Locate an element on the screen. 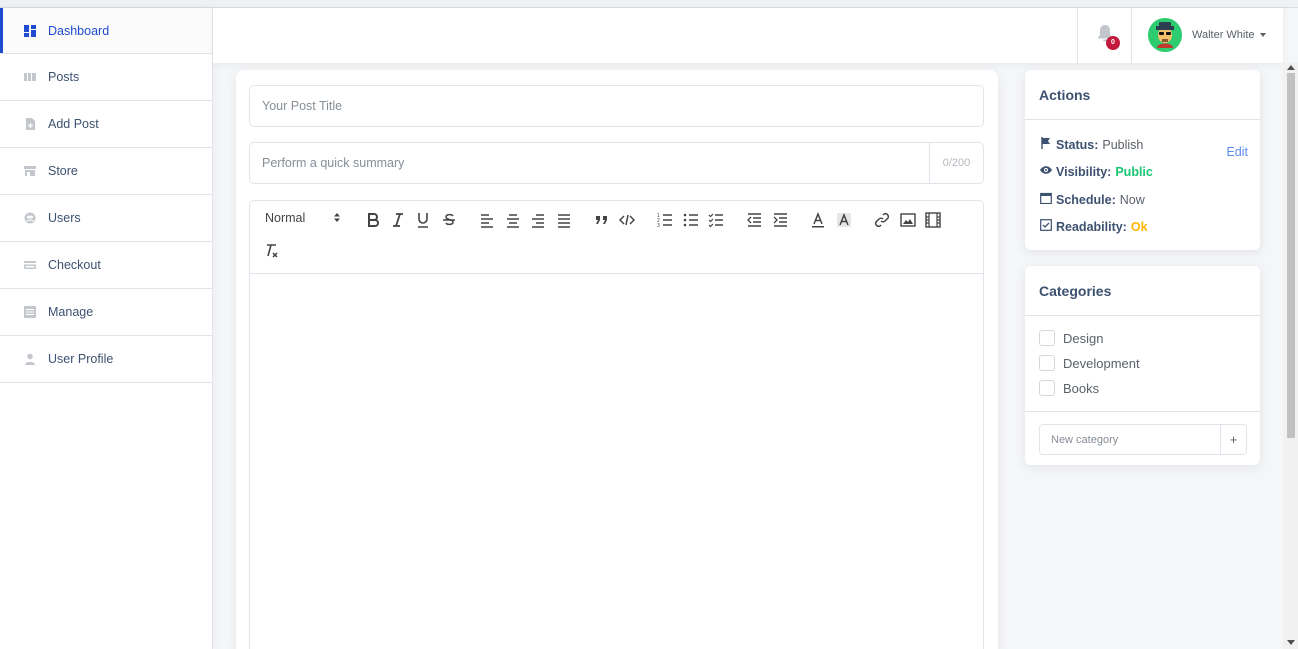 This screenshot has width=1298, height=649. readability-icon is located at coordinates (1046, 226).